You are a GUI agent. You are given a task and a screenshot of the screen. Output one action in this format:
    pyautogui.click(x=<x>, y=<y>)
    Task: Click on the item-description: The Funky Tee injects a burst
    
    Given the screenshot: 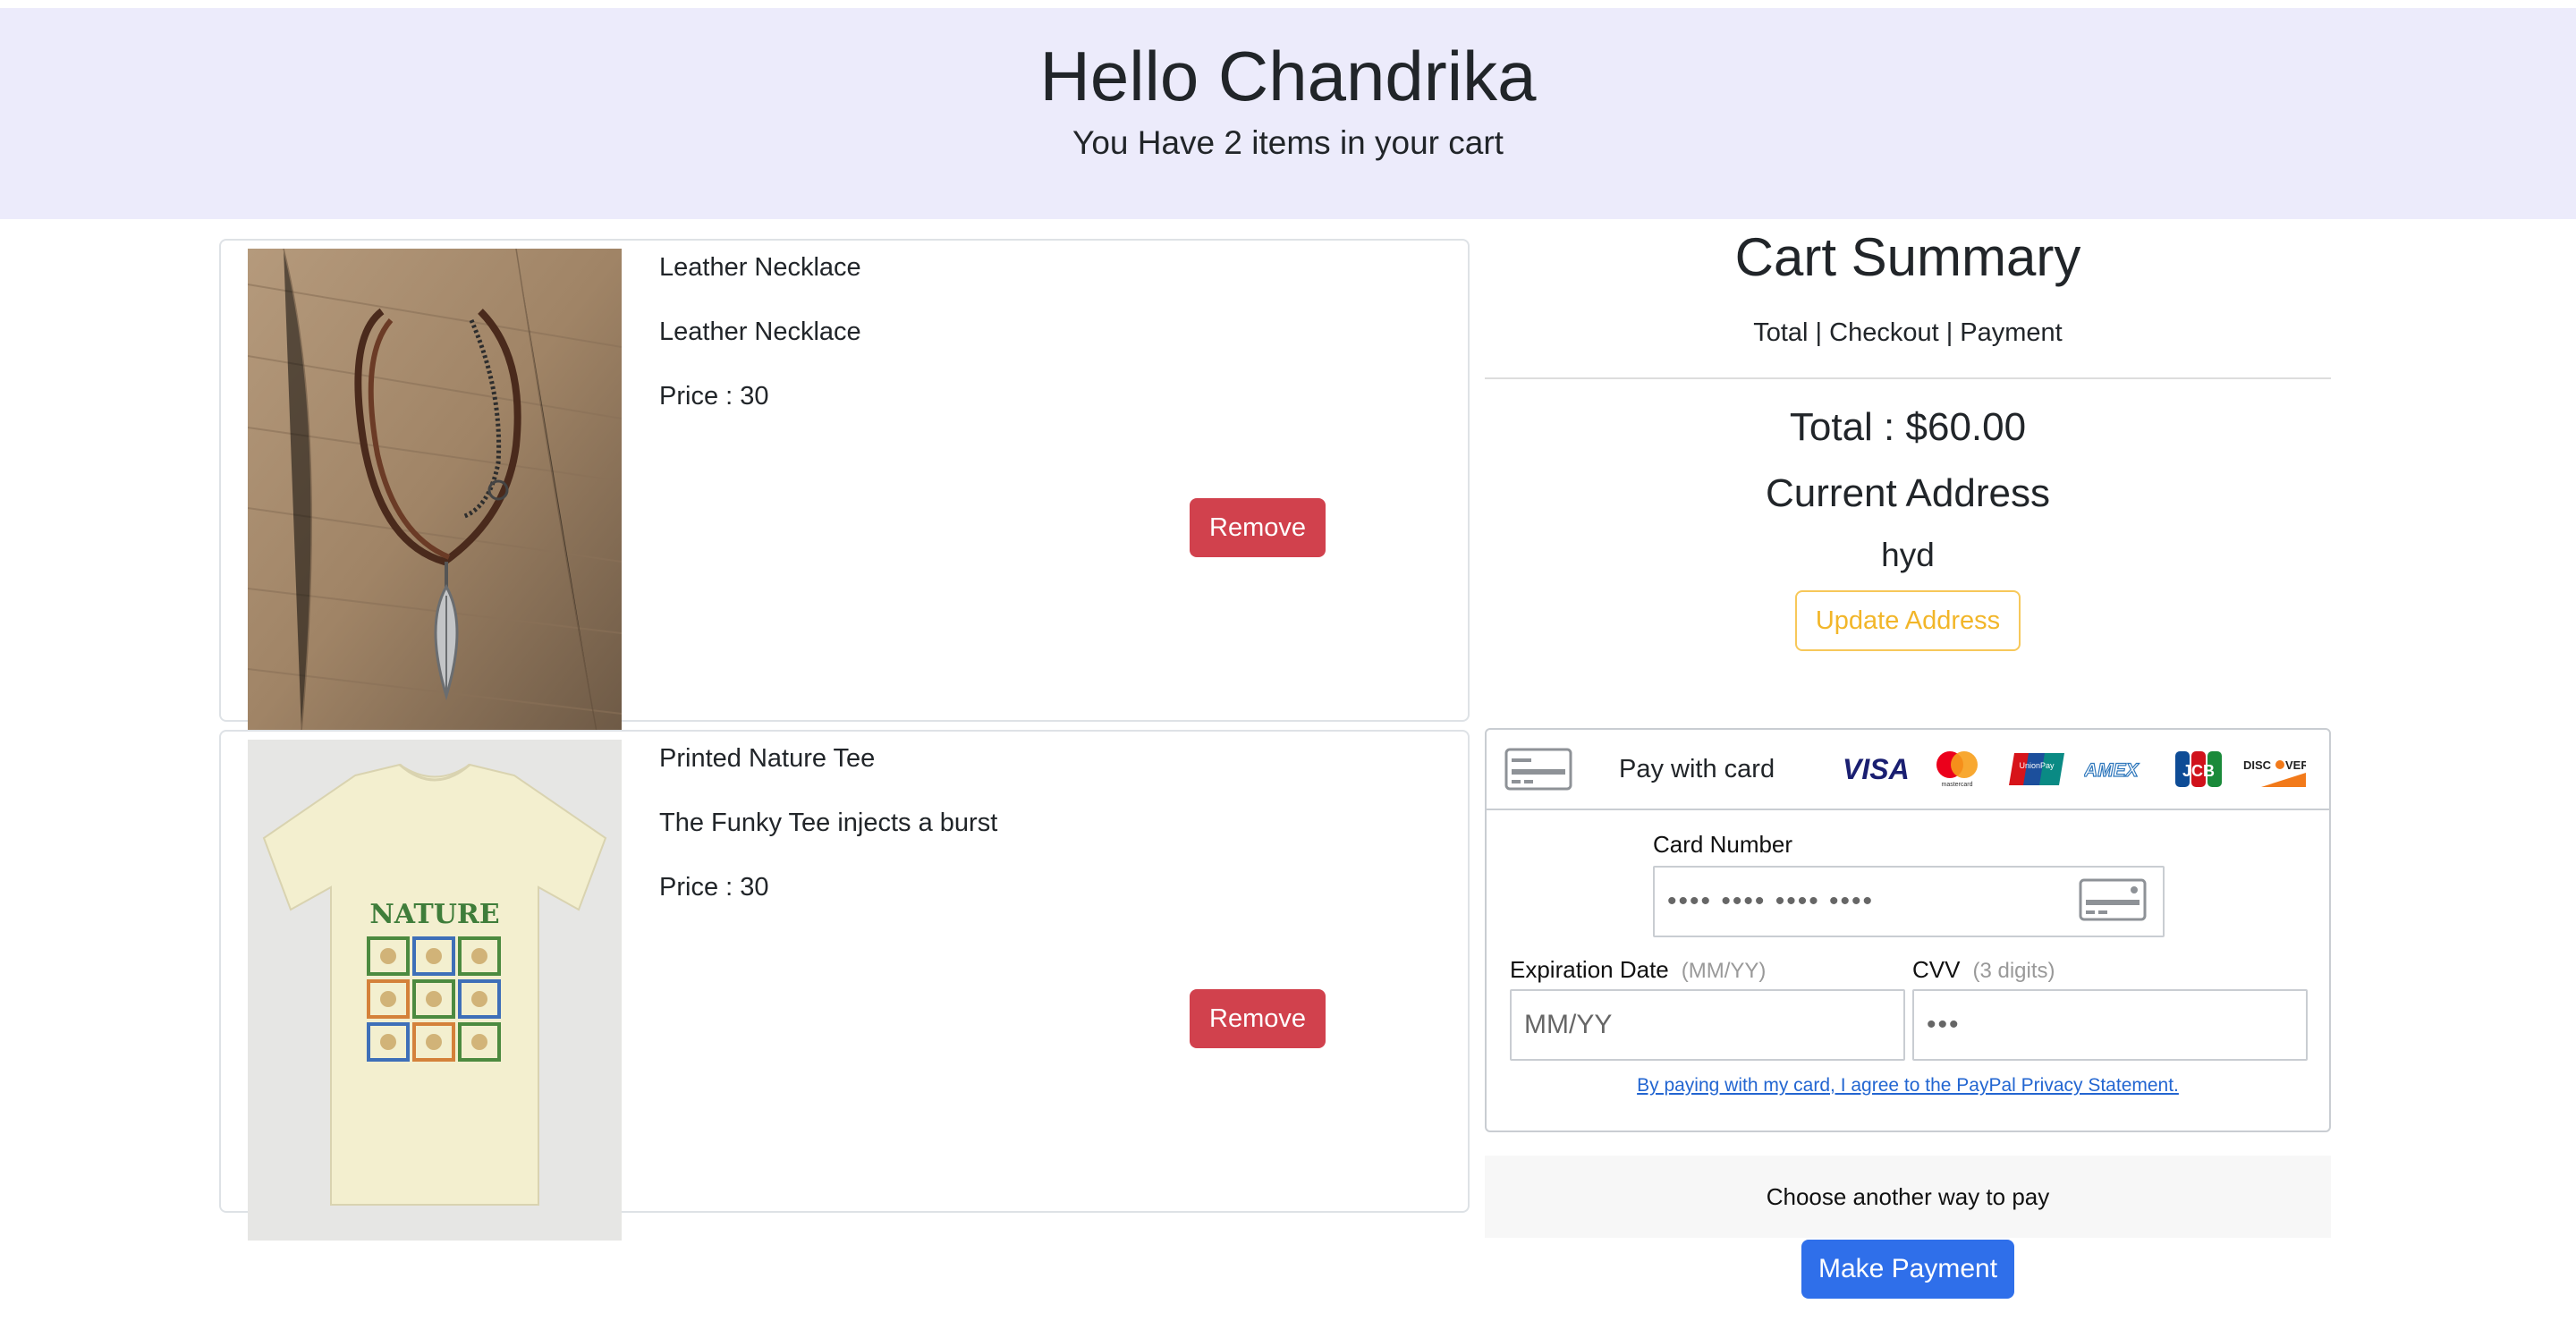 What is the action you would take?
    pyautogui.click(x=828, y=823)
    